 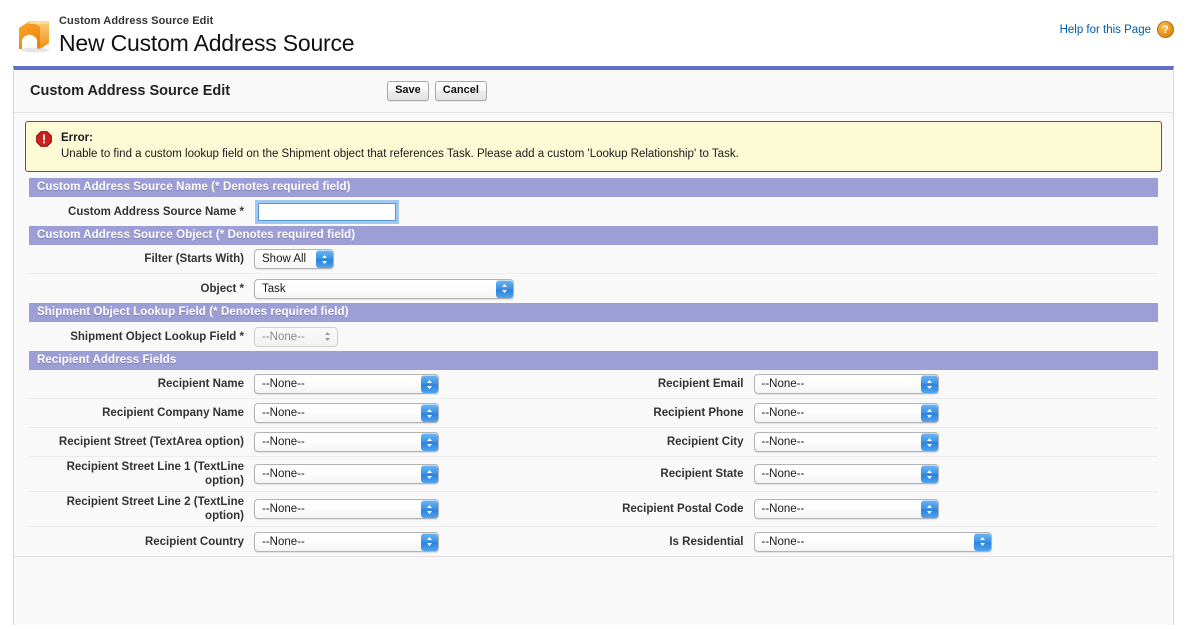 I want to click on label-right-1: Recipient Phone, so click(x=698, y=413).